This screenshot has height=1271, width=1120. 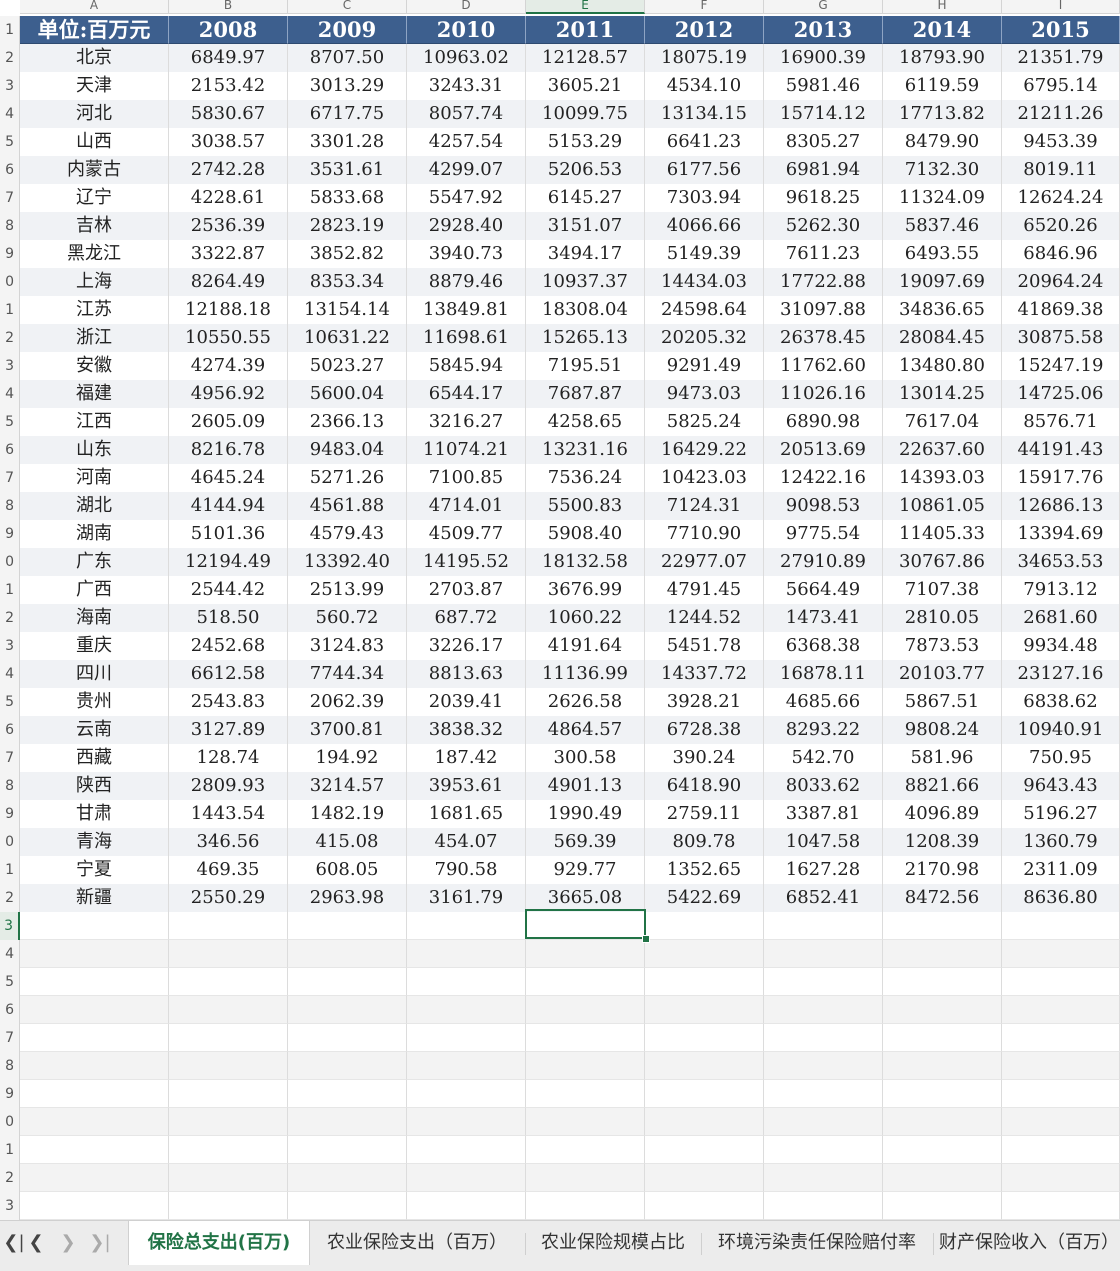 I want to click on table-cell: 3494.17, so click(x=585, y=254).